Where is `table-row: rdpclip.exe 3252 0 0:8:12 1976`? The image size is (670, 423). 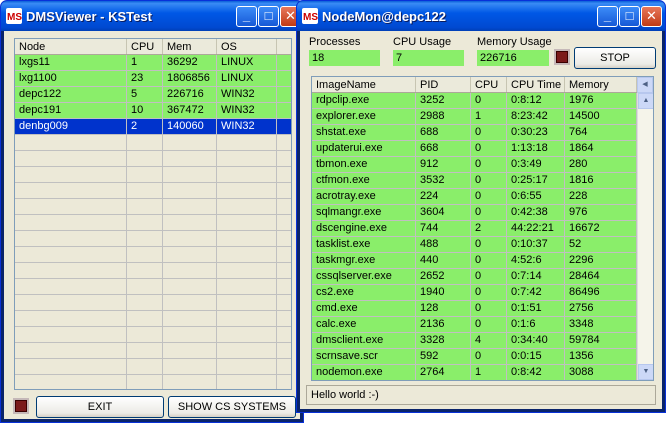
table-row: rdpclip.exe 3252 0 0:8:12 1976 is located at coordinates (474, 101).